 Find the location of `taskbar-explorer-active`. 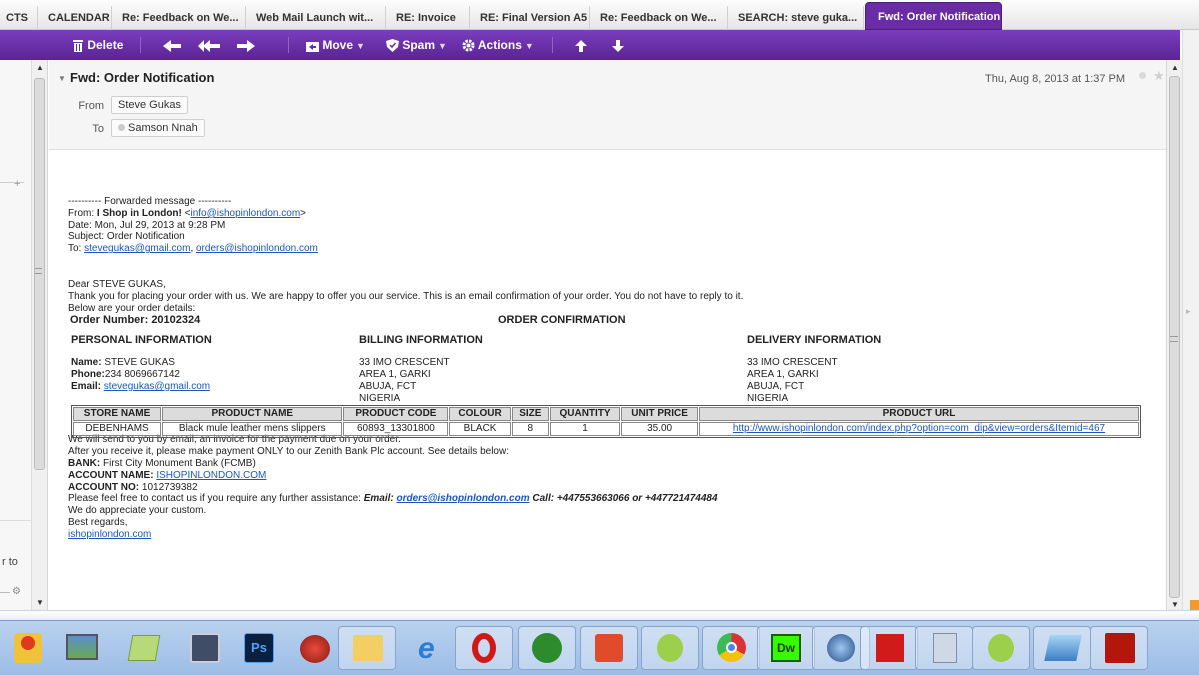

taskbar-explorer-active is located at coordinates (367, 648).